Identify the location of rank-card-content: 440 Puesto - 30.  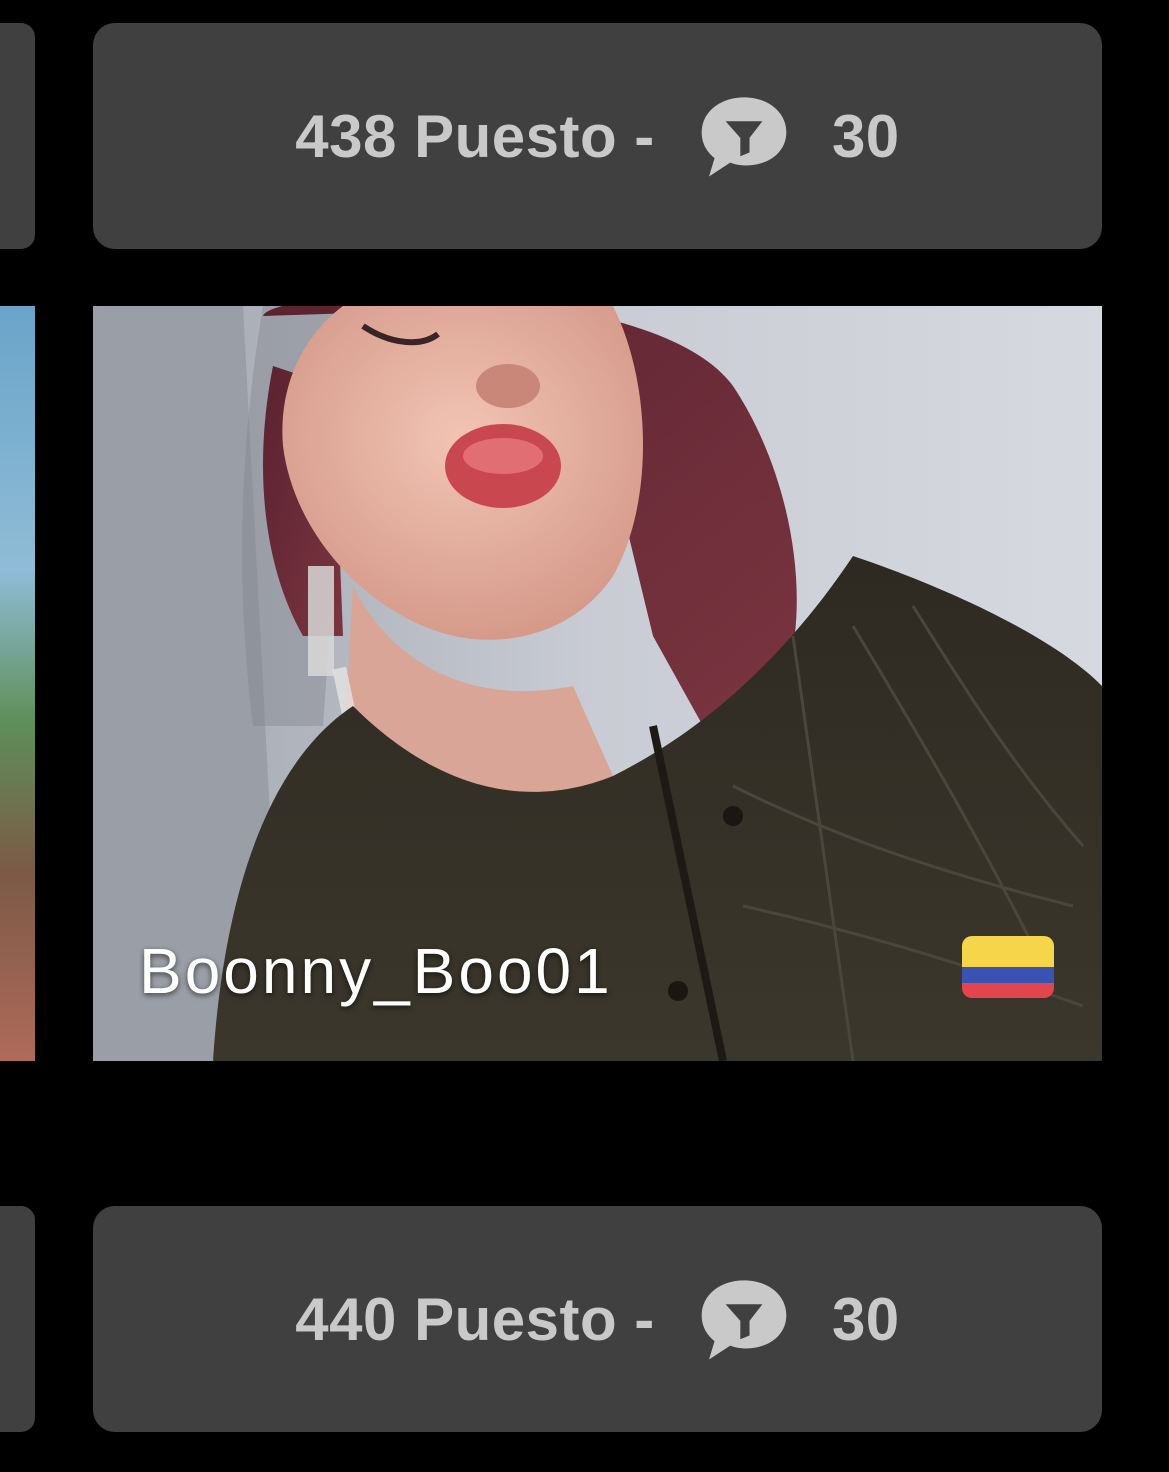
(597, 1319).